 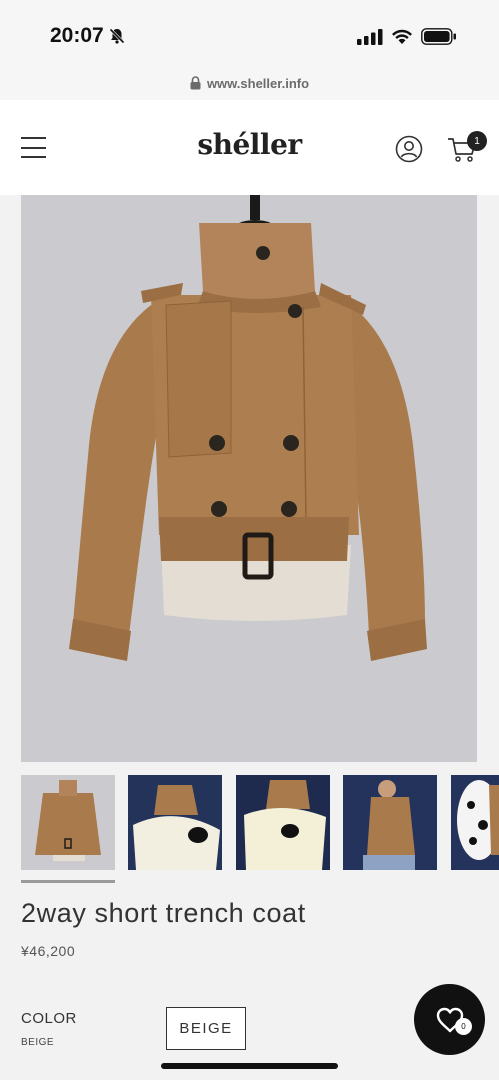 What do you see at coordinates (68, 881) in the screenshot?
I see `thumbnail-selected-indicator` at bounding box center [68, 881].